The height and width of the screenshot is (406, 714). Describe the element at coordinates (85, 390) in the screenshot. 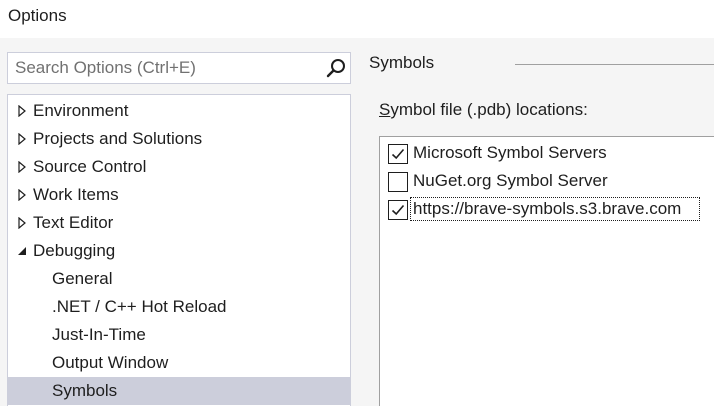

I see `tree-item-label: Symbols` at that location.